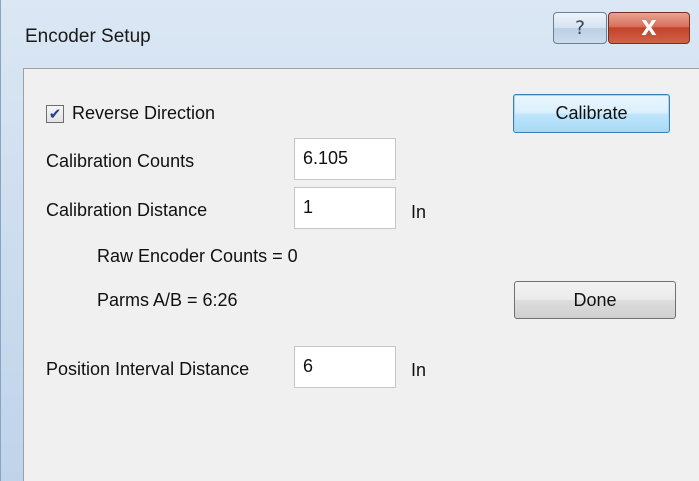 The image size is (699, 481). I want to click on close-button: X, so click(649, 28).